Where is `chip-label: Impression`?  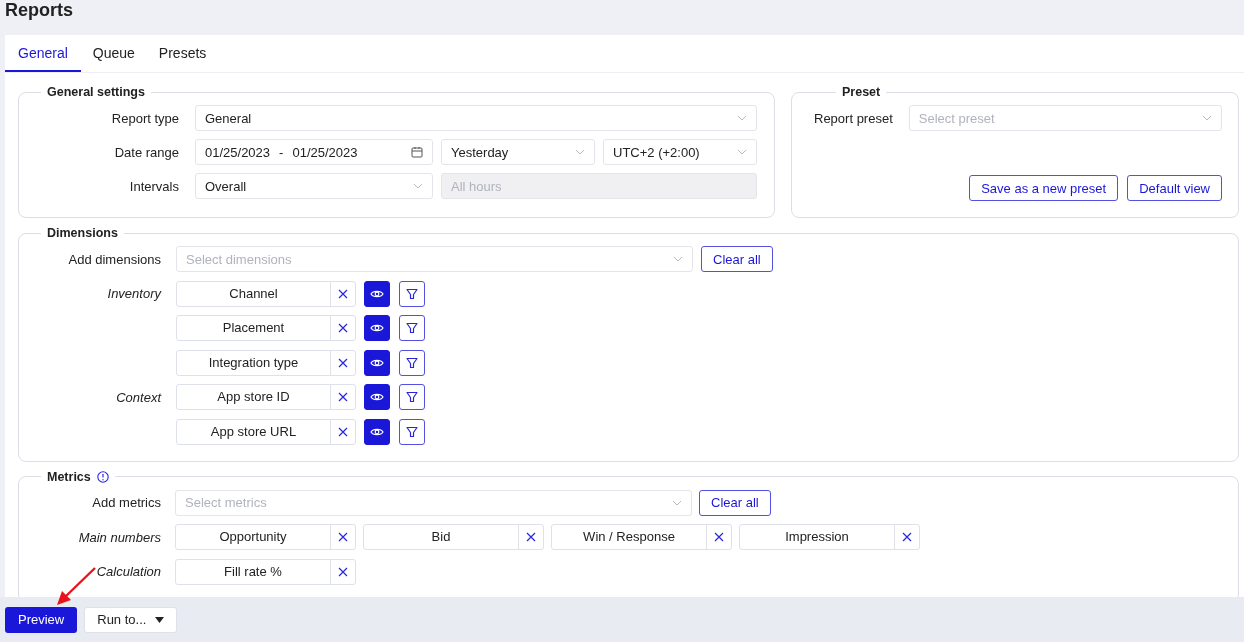 chip-label: Impression is located at coordinates (817, 537).